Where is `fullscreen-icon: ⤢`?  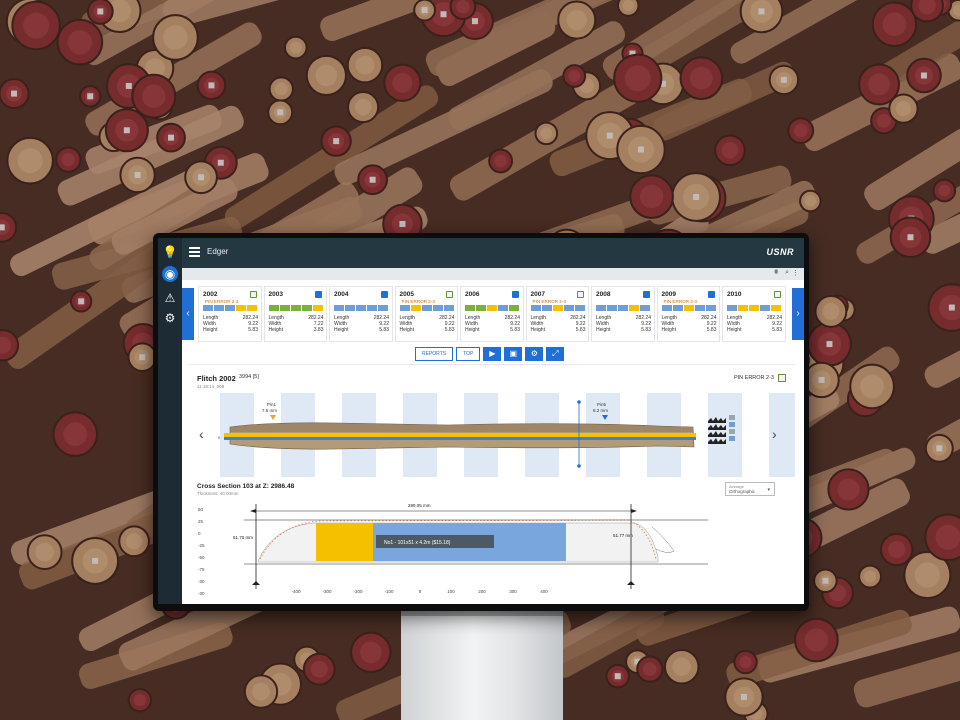
fullscreen-icon: ⤢ is located at coordinates (555, 354).